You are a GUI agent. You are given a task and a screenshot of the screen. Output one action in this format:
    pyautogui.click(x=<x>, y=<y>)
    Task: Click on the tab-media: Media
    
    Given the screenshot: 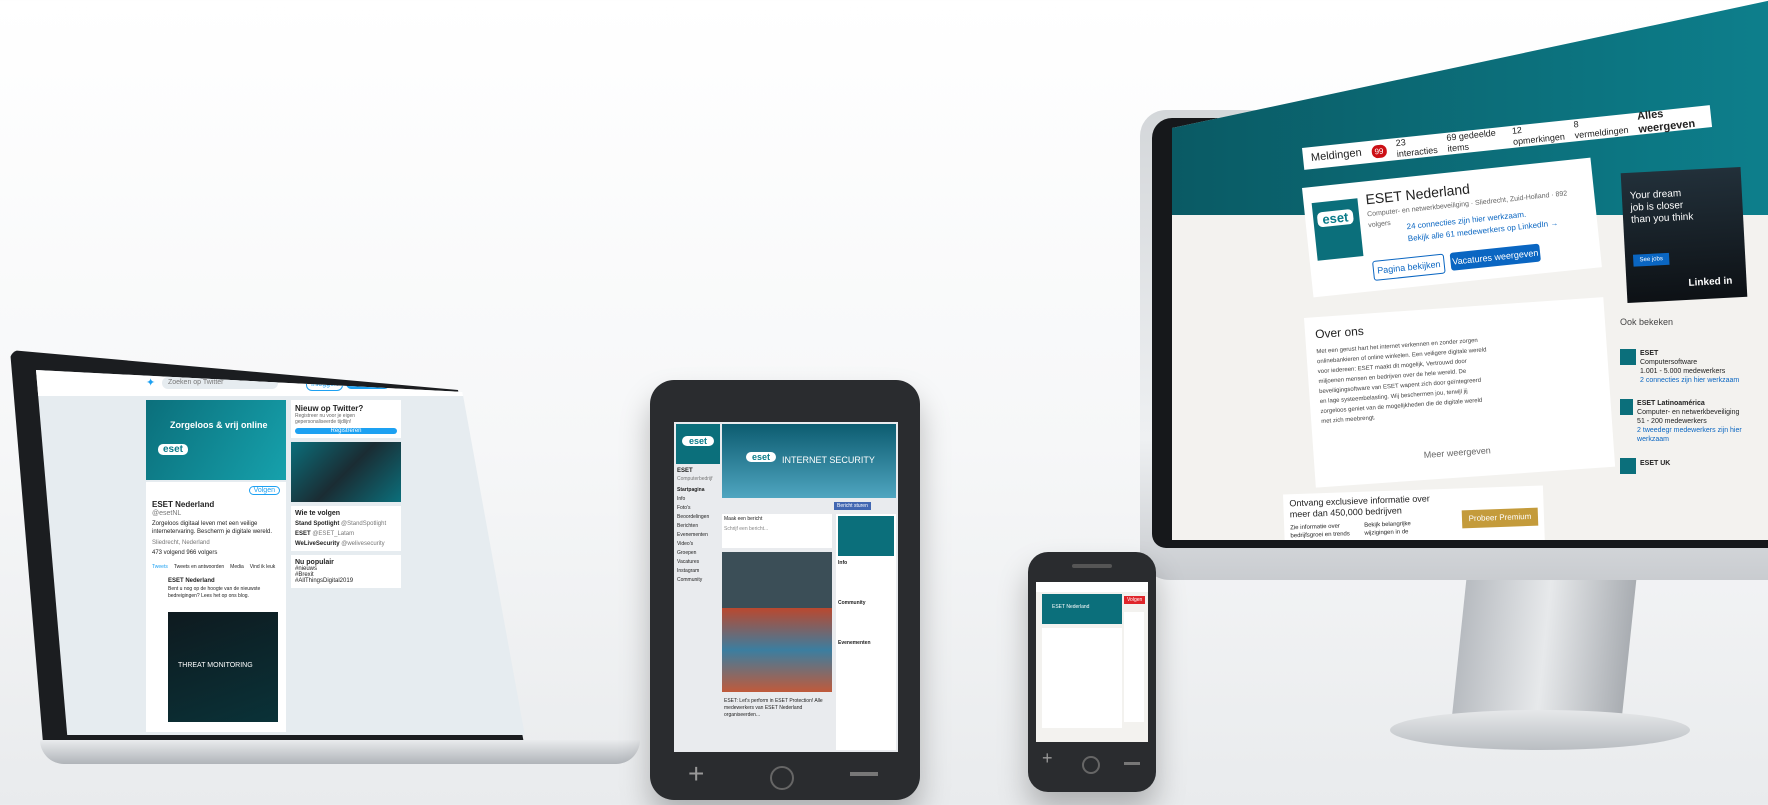 What is the action you would take?
    pyautogui.click(x=237, y=567)
    